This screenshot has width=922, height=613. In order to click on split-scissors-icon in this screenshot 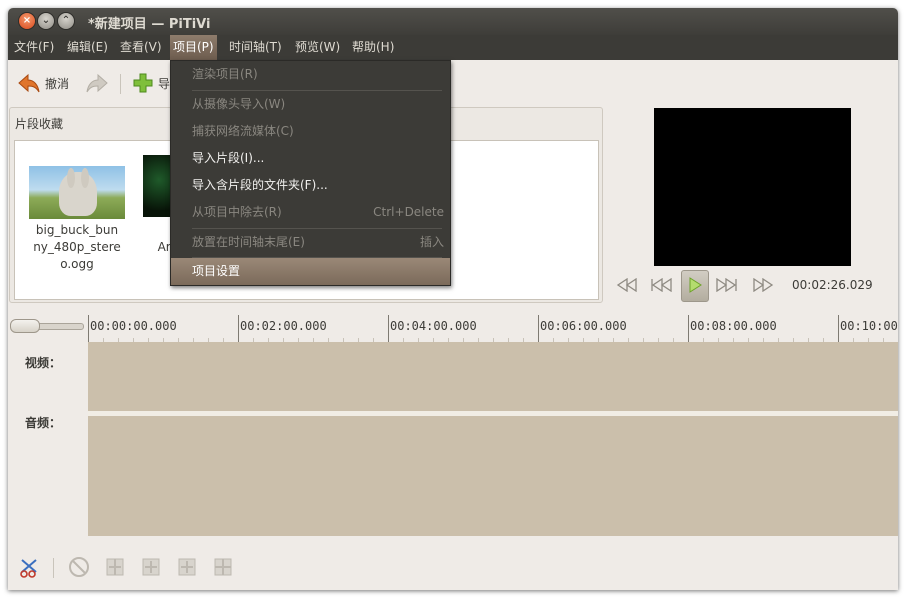, I will do `click(29, 567)`.